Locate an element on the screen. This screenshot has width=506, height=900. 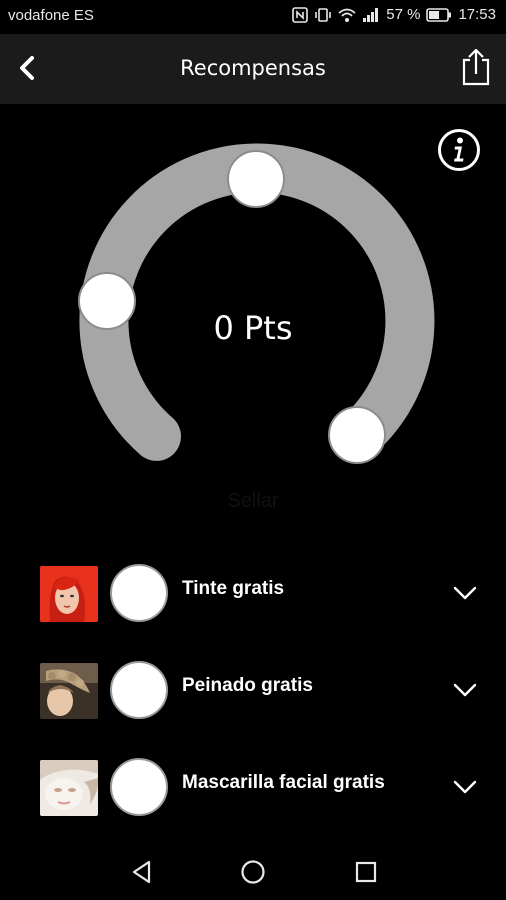
status-bar: vodafone ES 57 % 17:53 is located at coordinates (253, 17).